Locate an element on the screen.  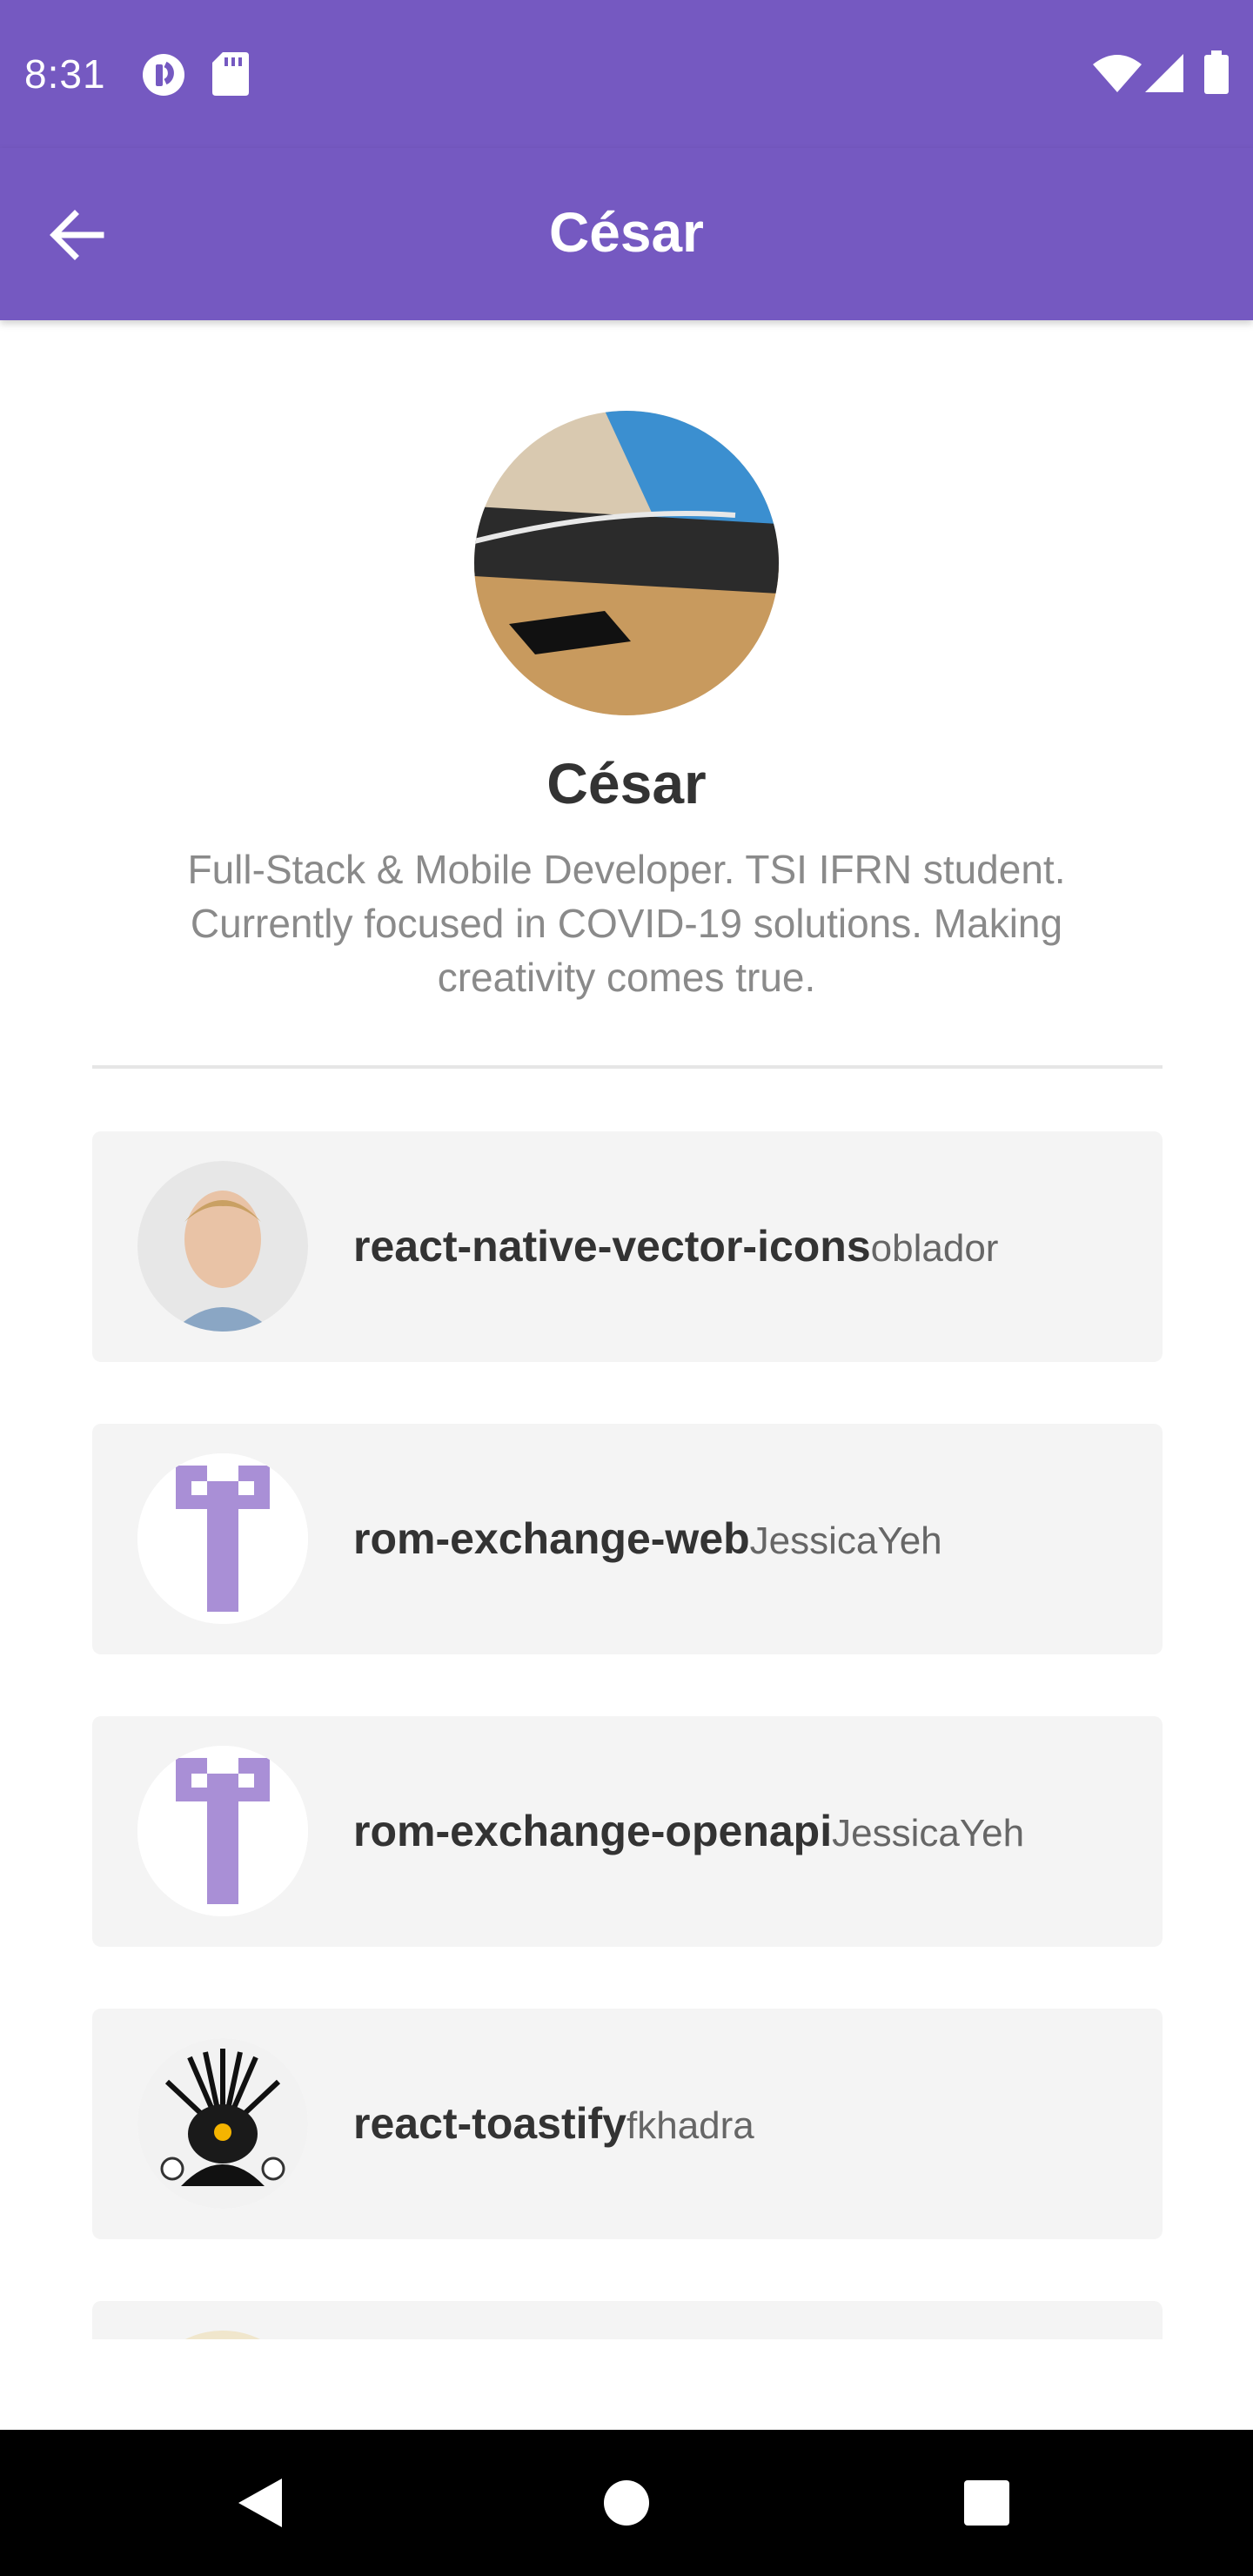
navigation-bar is located at coordinates (626, 2503).